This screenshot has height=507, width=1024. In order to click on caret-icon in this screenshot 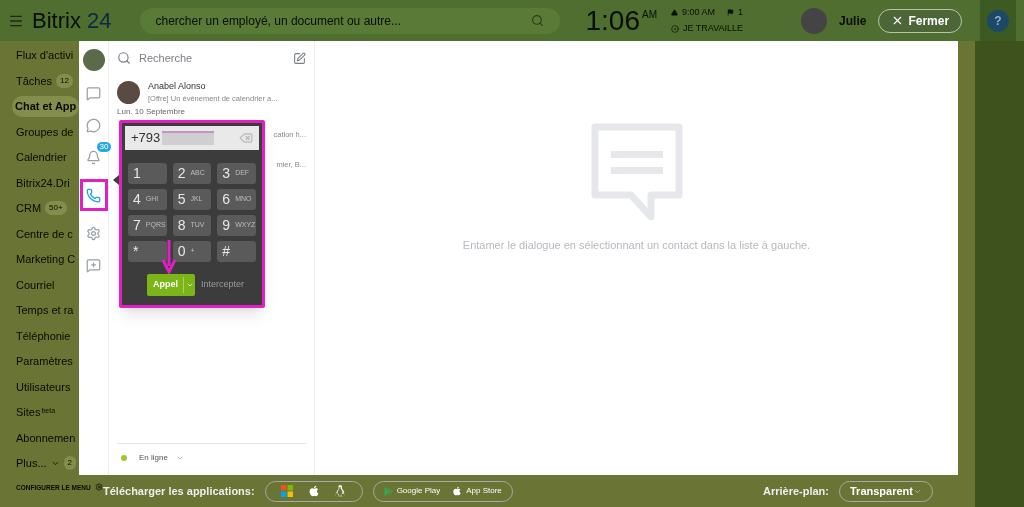, I will do `click(189, 285)`.